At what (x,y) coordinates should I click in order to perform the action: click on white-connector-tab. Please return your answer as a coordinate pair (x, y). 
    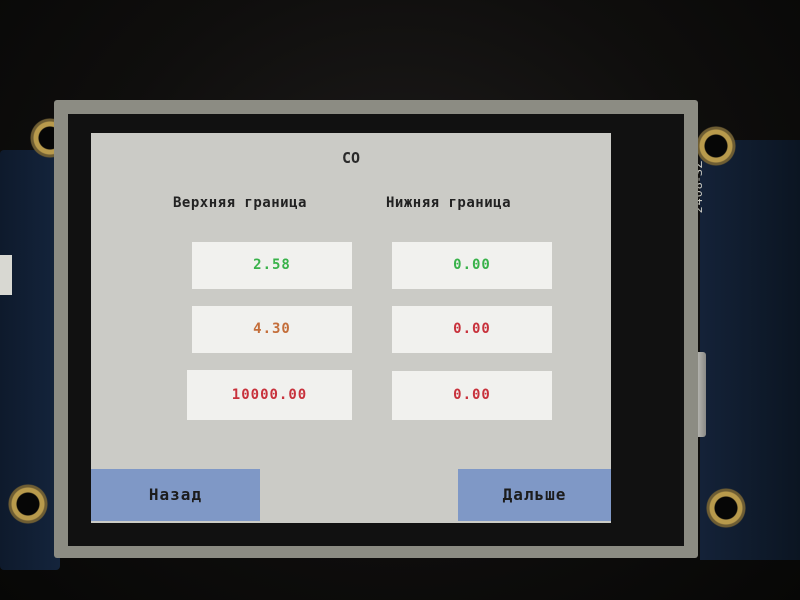
    Looking at the image, I should click on (6, 275).